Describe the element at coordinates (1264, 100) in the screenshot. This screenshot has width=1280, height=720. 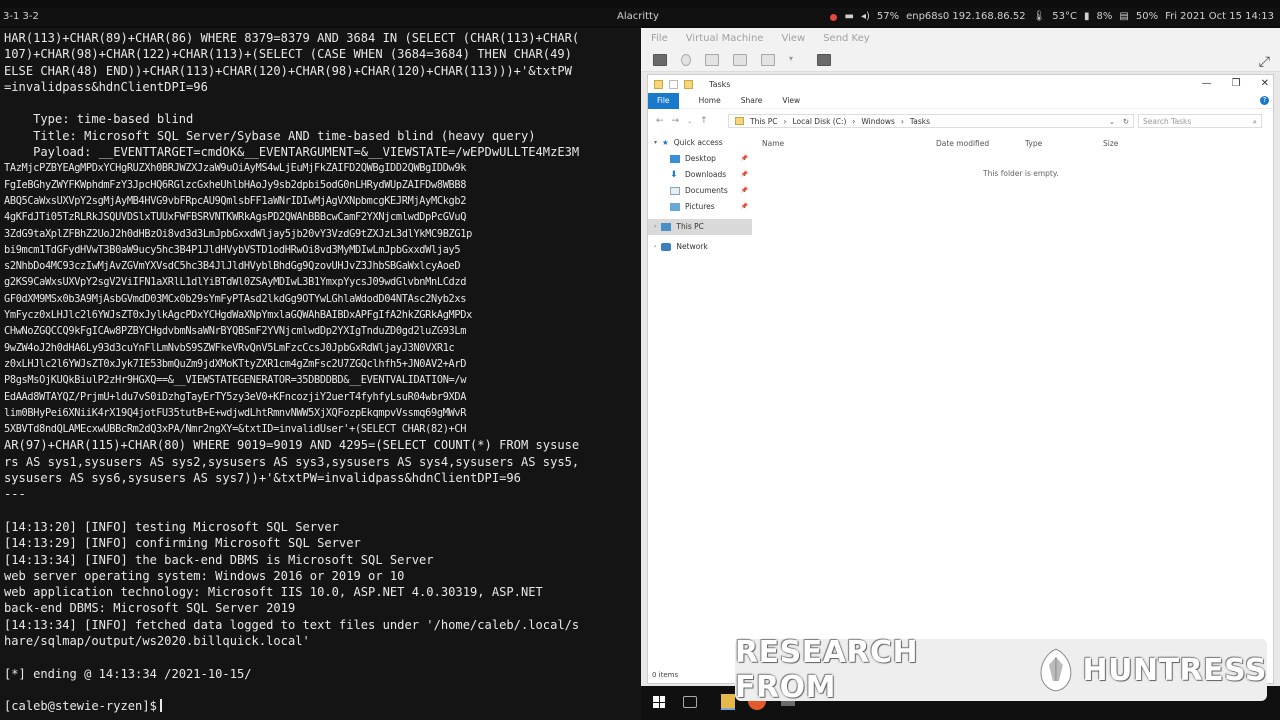
I see `help-icon: ?` at that location.